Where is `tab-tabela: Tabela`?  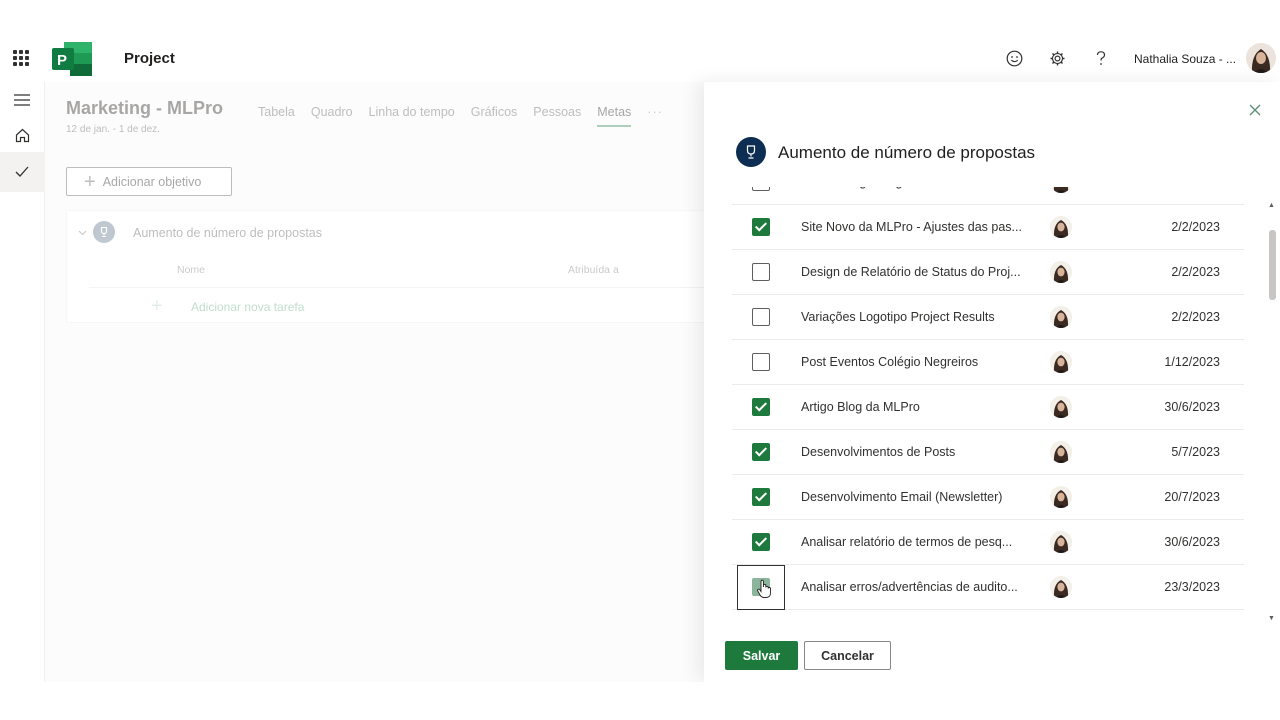
tab-tabela: Tabela is located at coordinates (276, 116).